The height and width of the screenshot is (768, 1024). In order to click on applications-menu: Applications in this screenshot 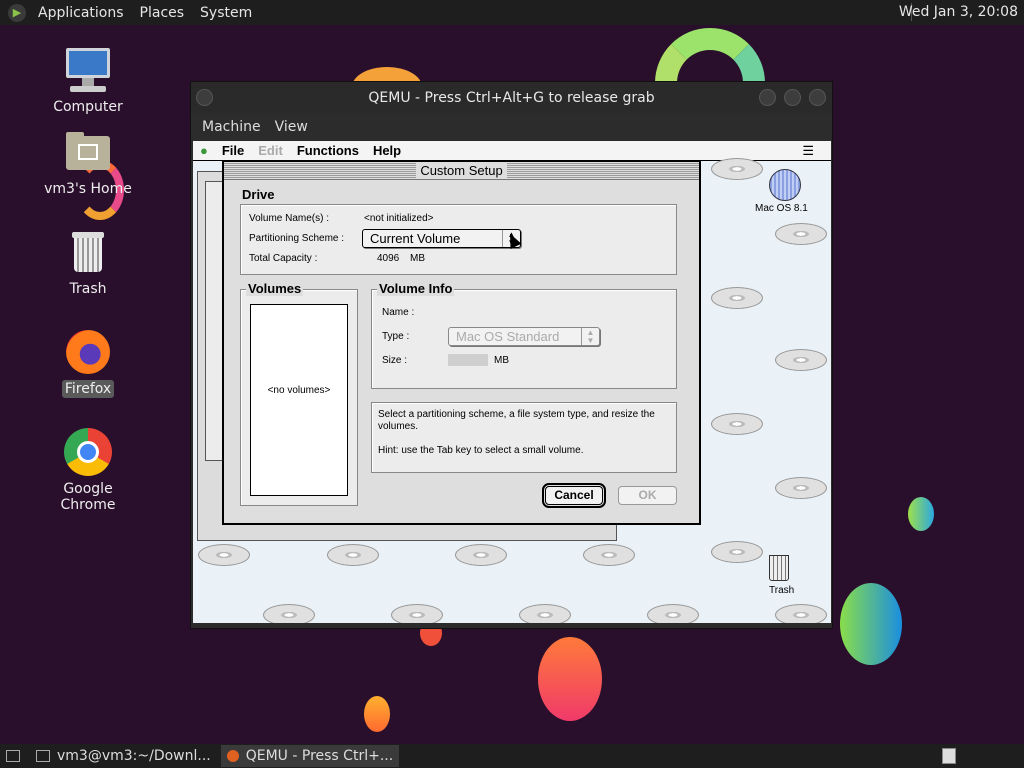, I will do `click(81, 13)`.